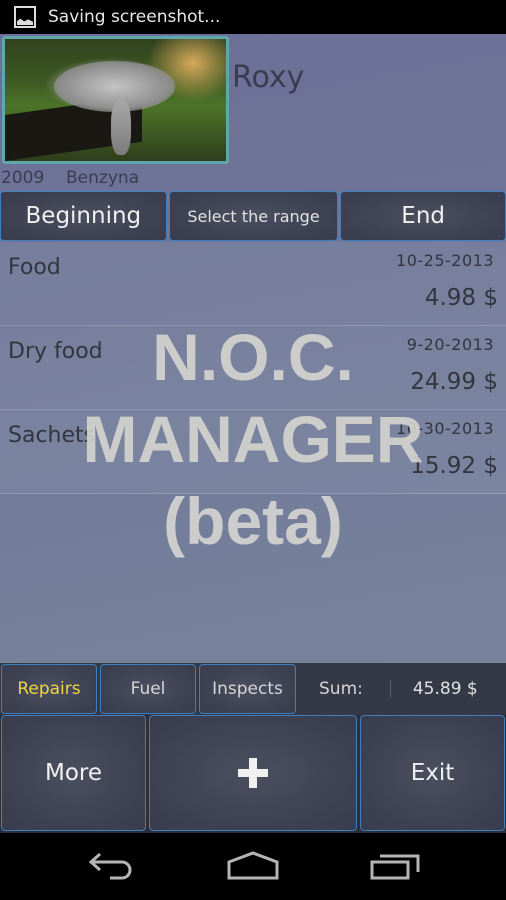 The width and height of the screenshot is (506, 900). I want to click on expense-name: Sachets, so click(52, 435).